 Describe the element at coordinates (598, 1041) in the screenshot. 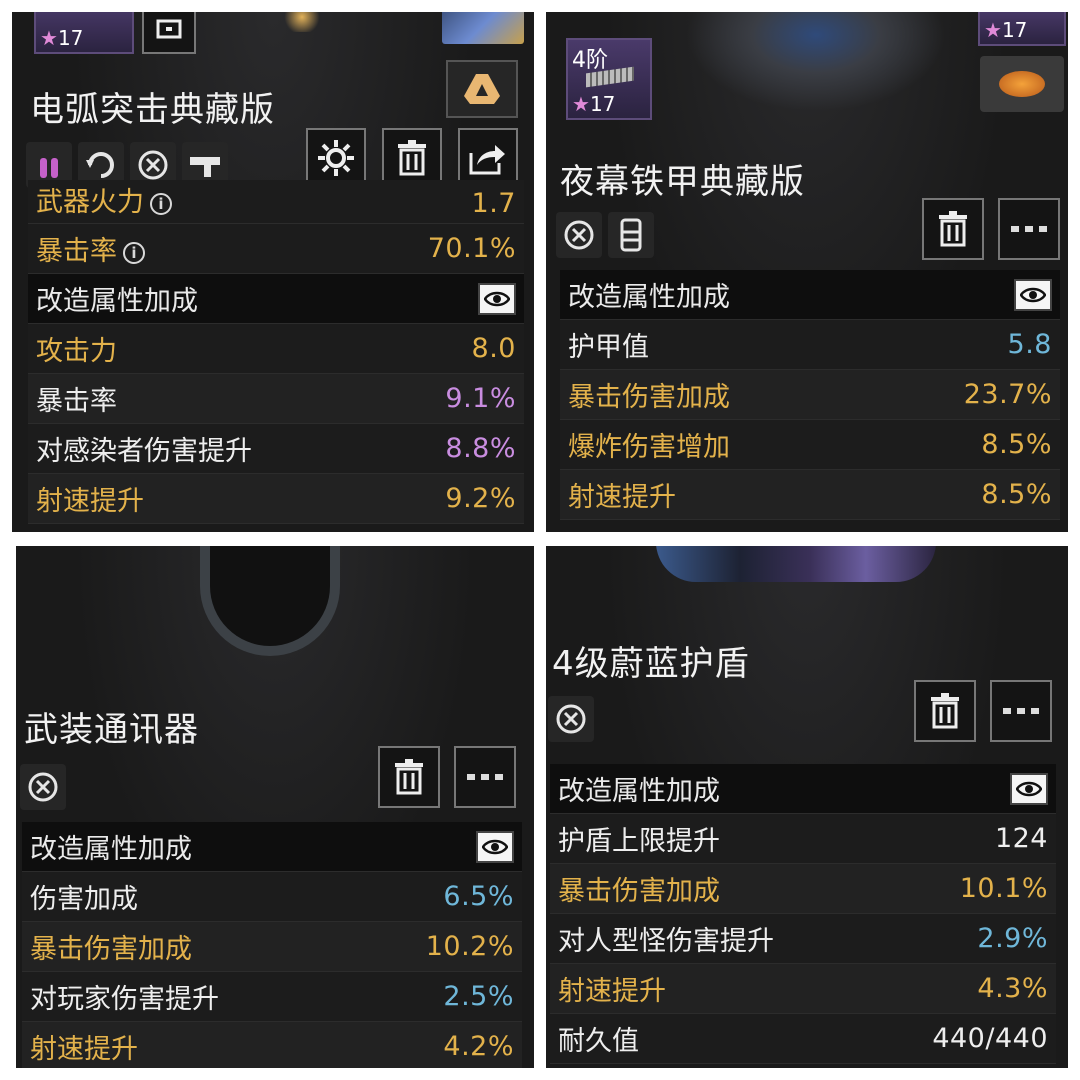

I see `stat-label: 耐久值` at that location.